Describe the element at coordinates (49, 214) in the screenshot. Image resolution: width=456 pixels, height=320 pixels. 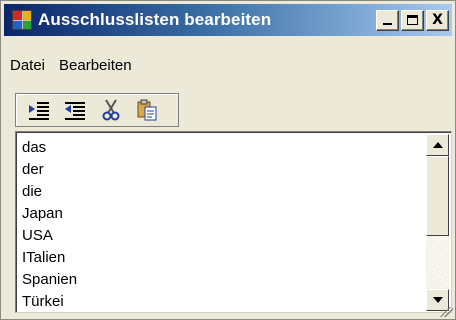
I see `list-item: Japan` at that location.